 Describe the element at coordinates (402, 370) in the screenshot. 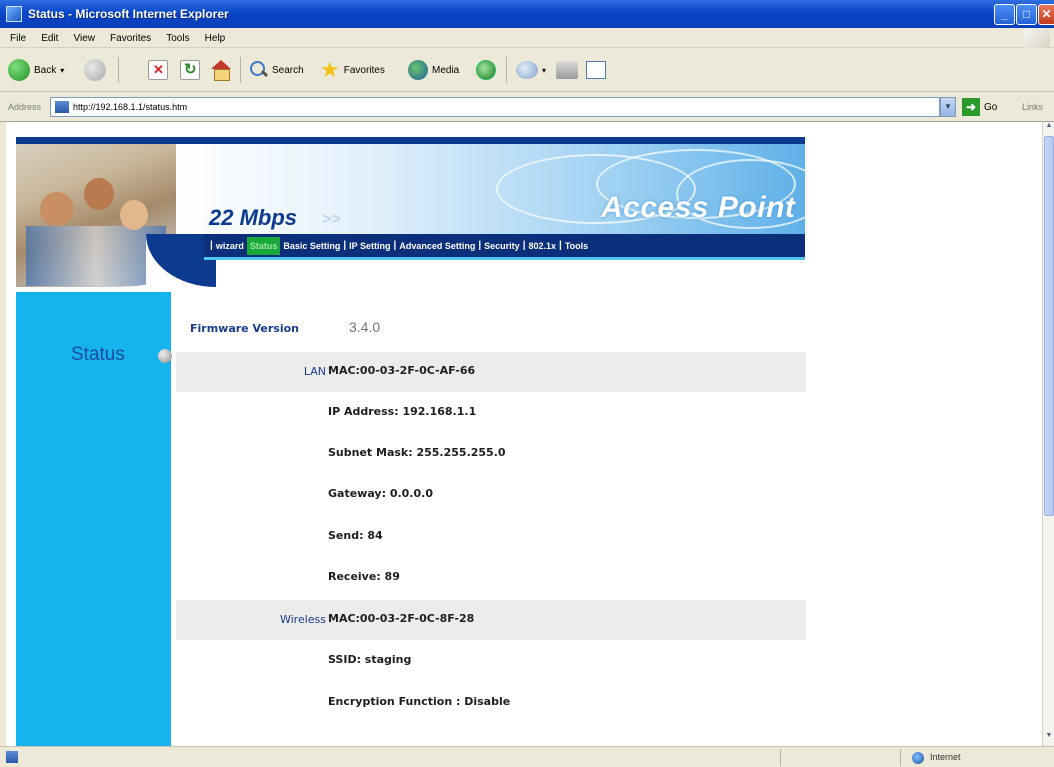

I see `row-value: MAC:00-03-2F-0C-AF-66` at that location.